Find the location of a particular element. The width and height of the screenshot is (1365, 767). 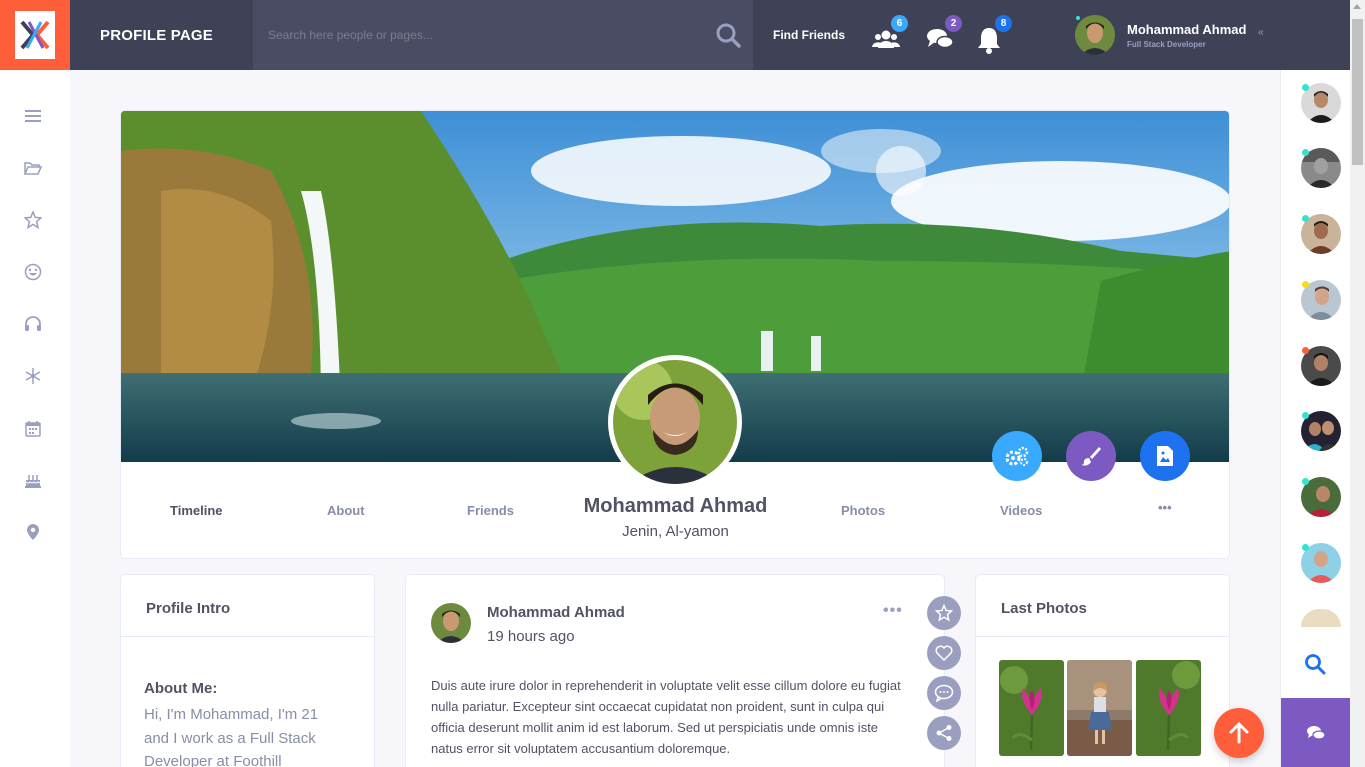

notifications-button: 8 is located at coordinates (993, 35).